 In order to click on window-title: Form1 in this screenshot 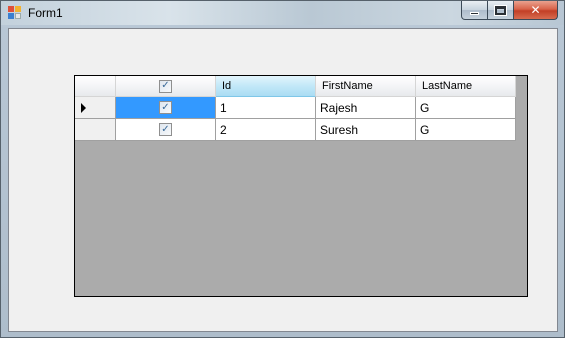, I will do `click(45, 13)`.